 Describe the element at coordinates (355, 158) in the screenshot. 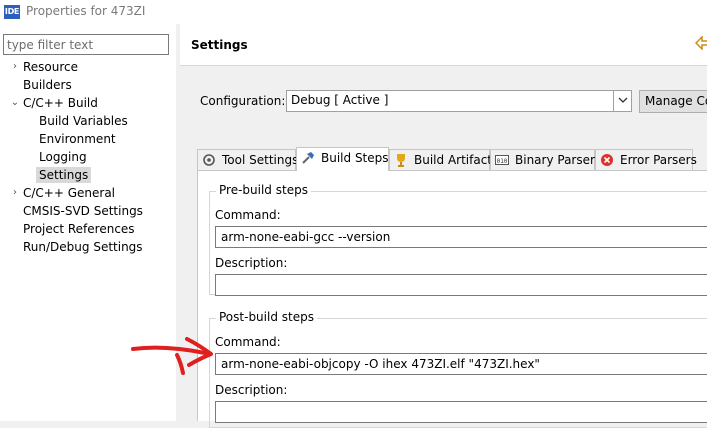

I see `tab-label: Build Steps` at that location.